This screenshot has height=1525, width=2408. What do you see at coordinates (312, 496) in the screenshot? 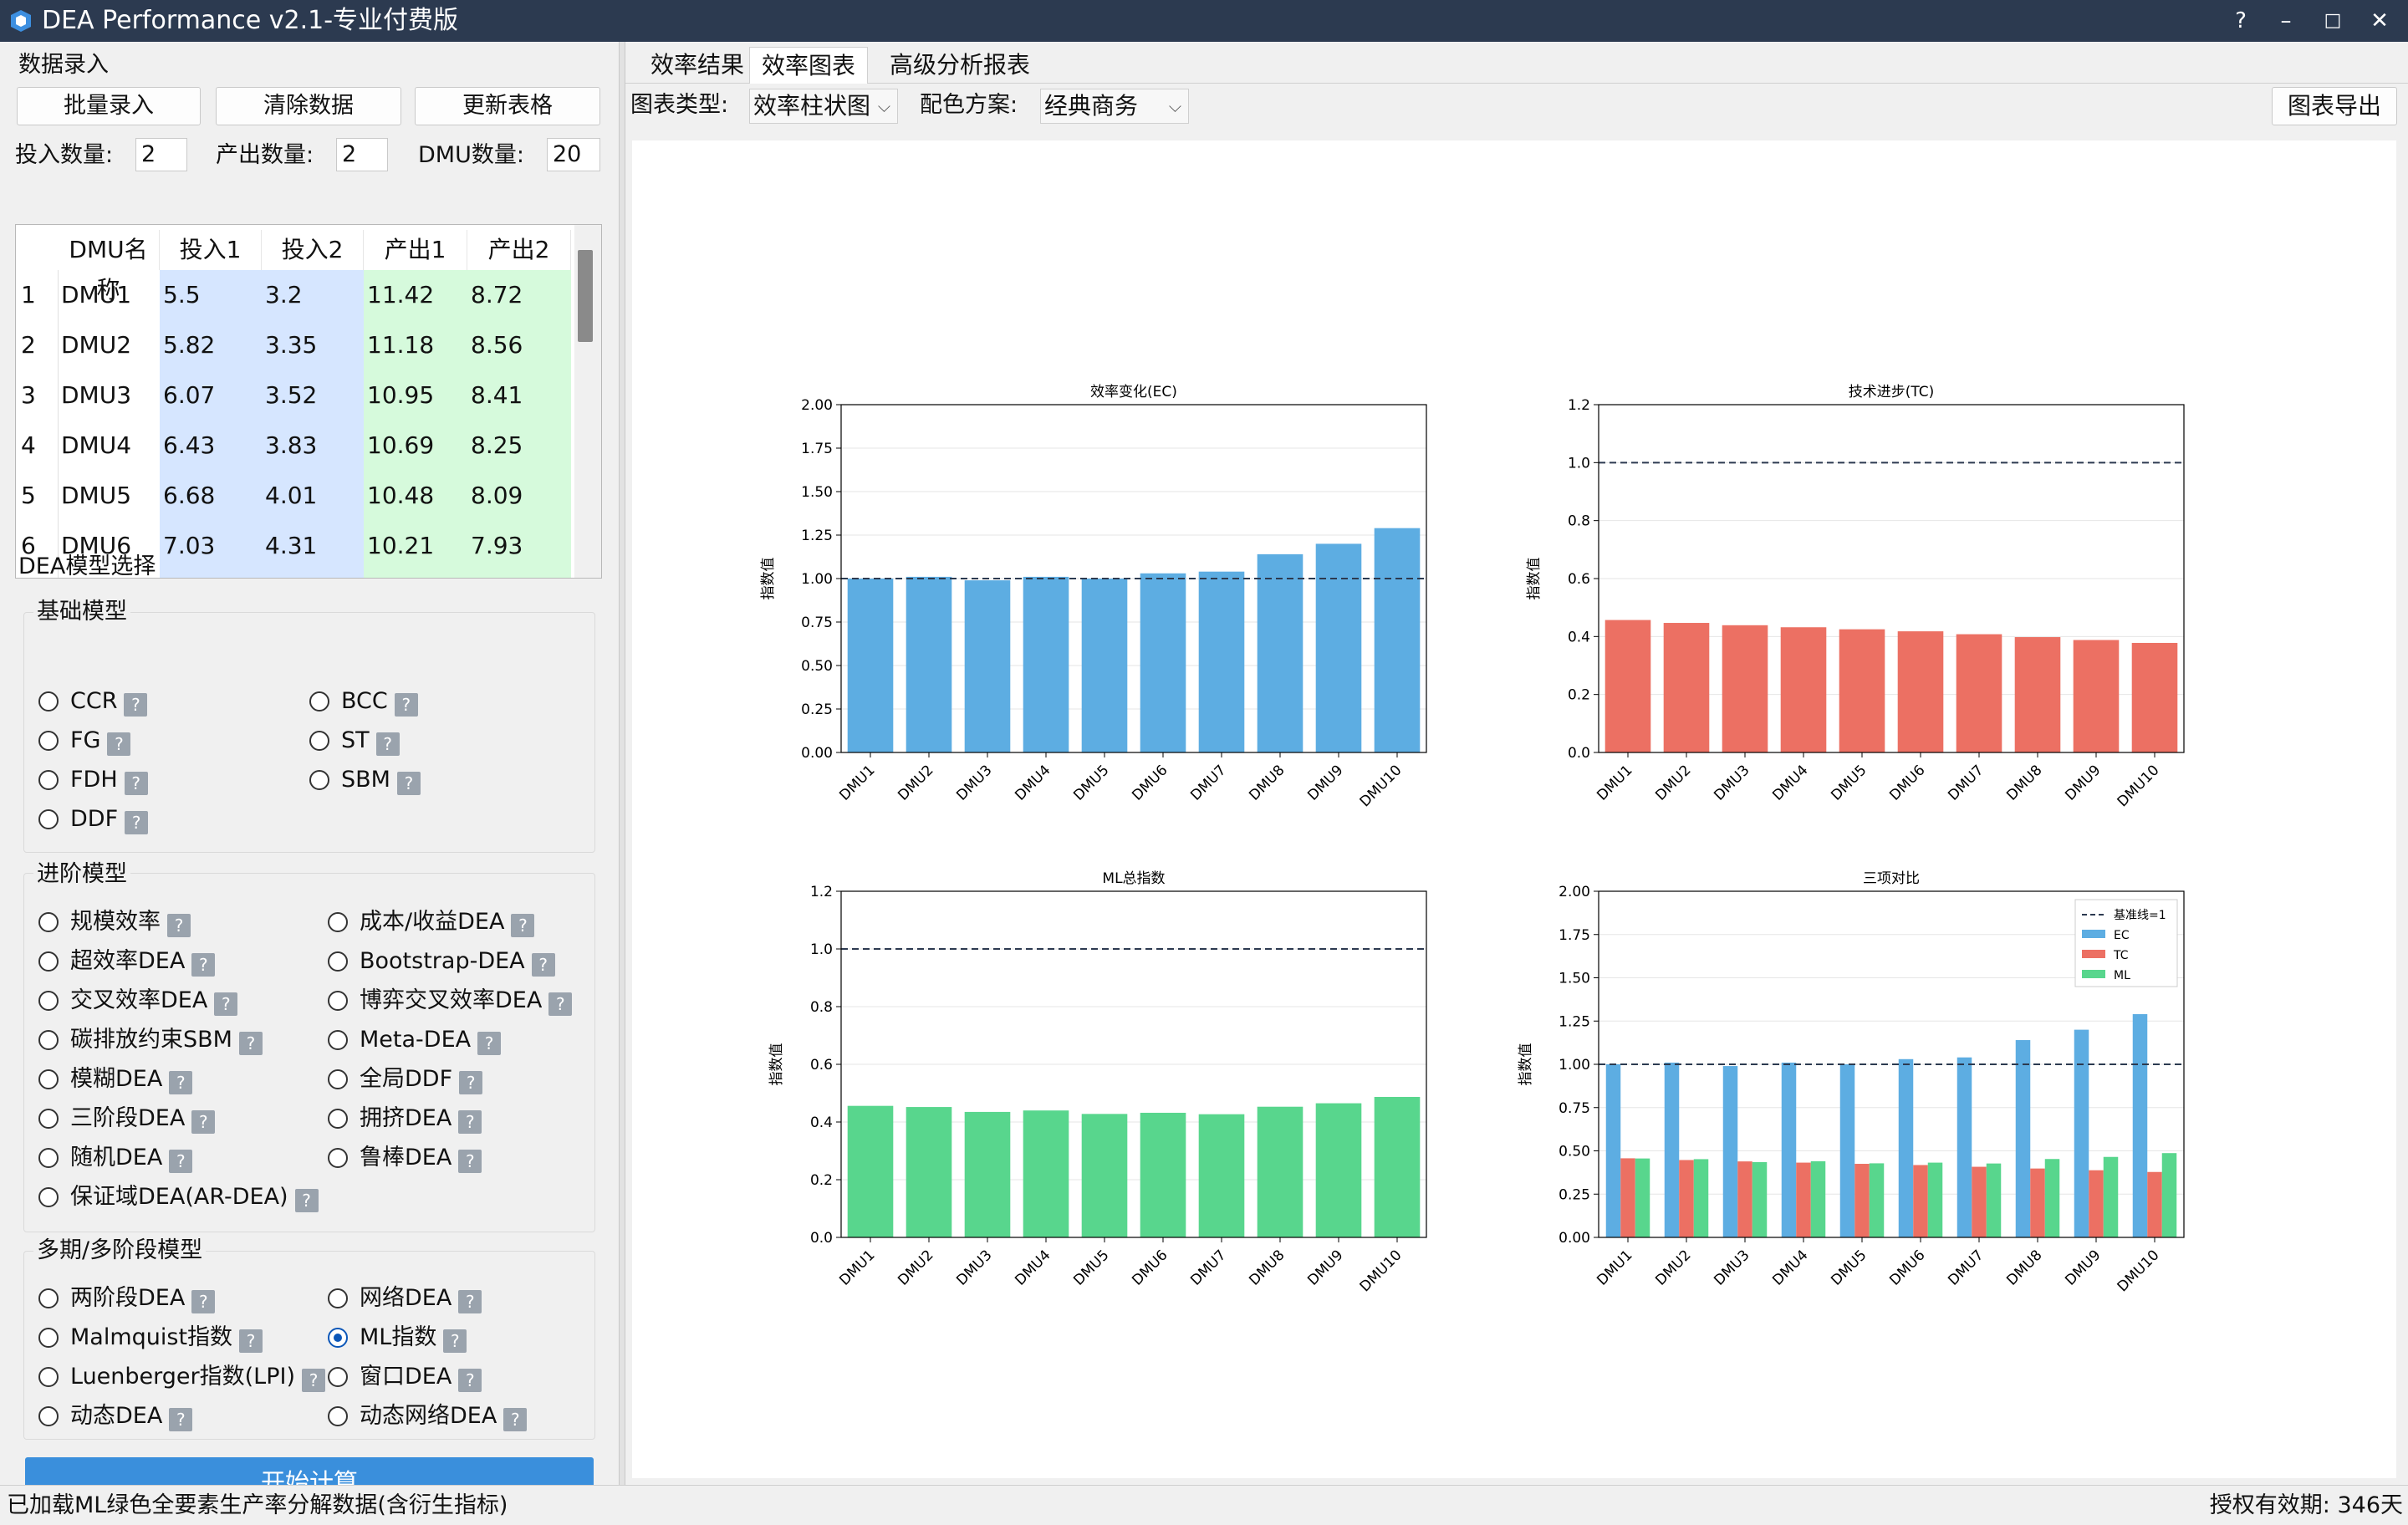
I see `table-cell-in2: 4.01` at bounding box center [312, 496].